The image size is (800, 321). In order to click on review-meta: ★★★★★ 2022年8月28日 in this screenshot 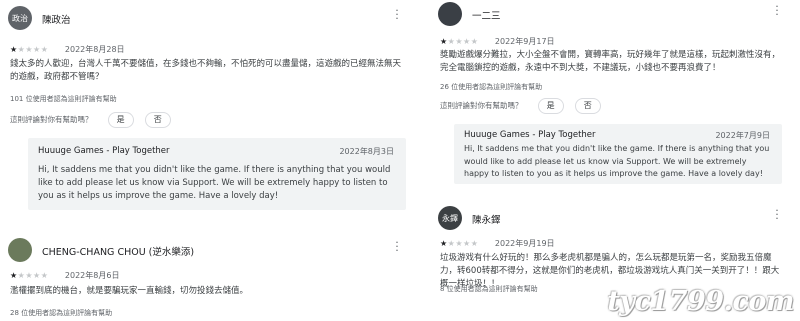, I will do `click(67, 49)`.